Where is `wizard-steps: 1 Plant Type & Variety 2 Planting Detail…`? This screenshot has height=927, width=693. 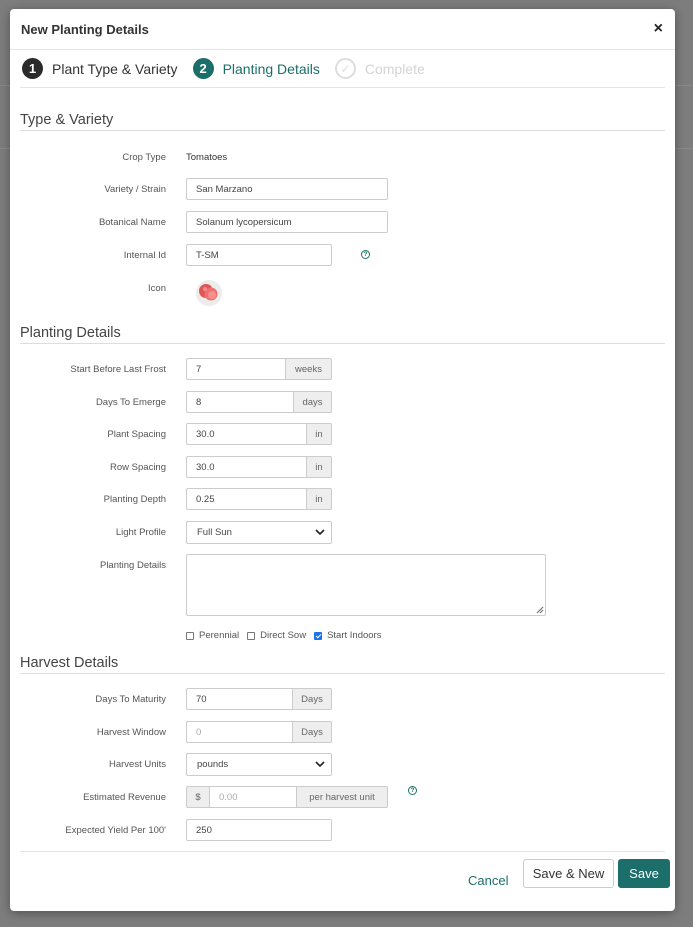
wizard-steps: 1 Plant Type & Variety 2 Planting Detail… is located at coordinates (342, 69).